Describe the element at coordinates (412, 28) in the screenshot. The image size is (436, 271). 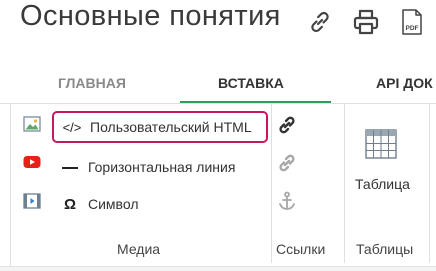
I see `svg-text: PDF` at that location.